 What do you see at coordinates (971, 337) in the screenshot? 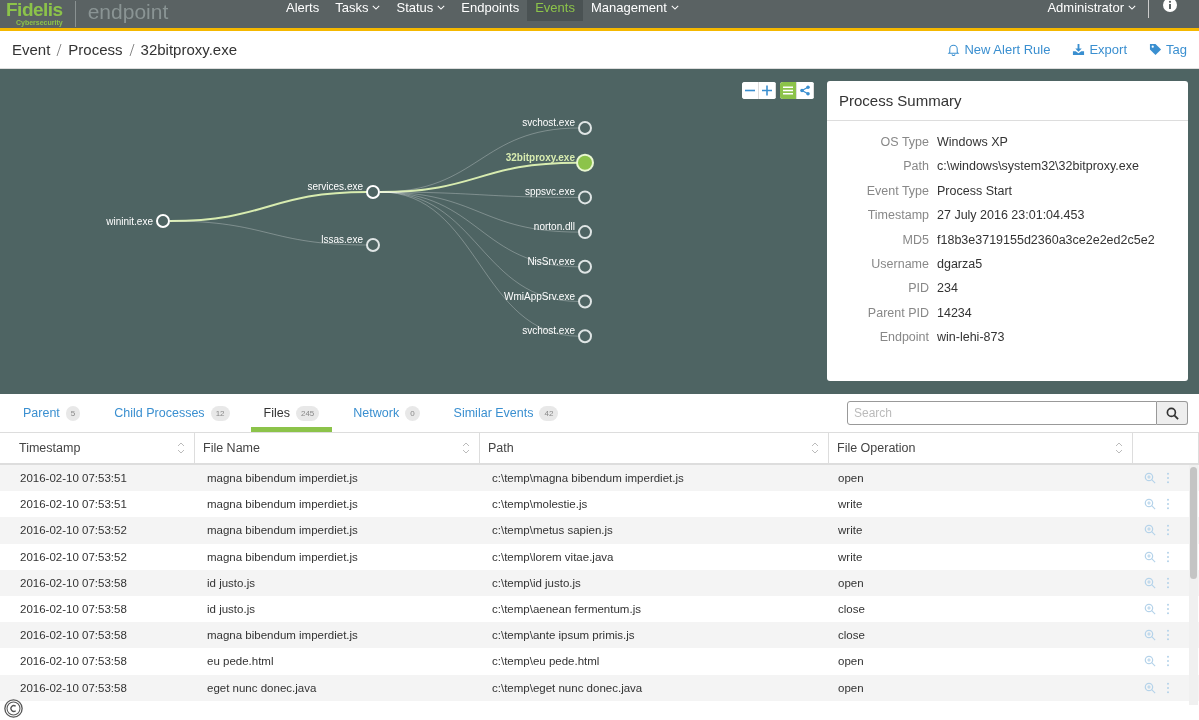
I see `field-value: win-lehi-873` at bounding box center [971, 337].